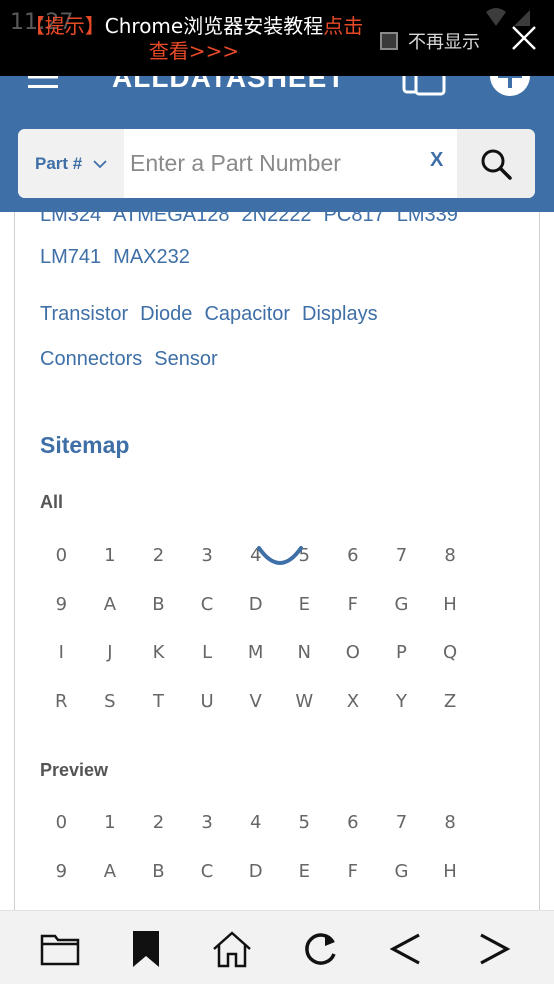  Describe the element at coordinates (91, 359) in the screenshot. I see `category-link: Connectors` at that location.